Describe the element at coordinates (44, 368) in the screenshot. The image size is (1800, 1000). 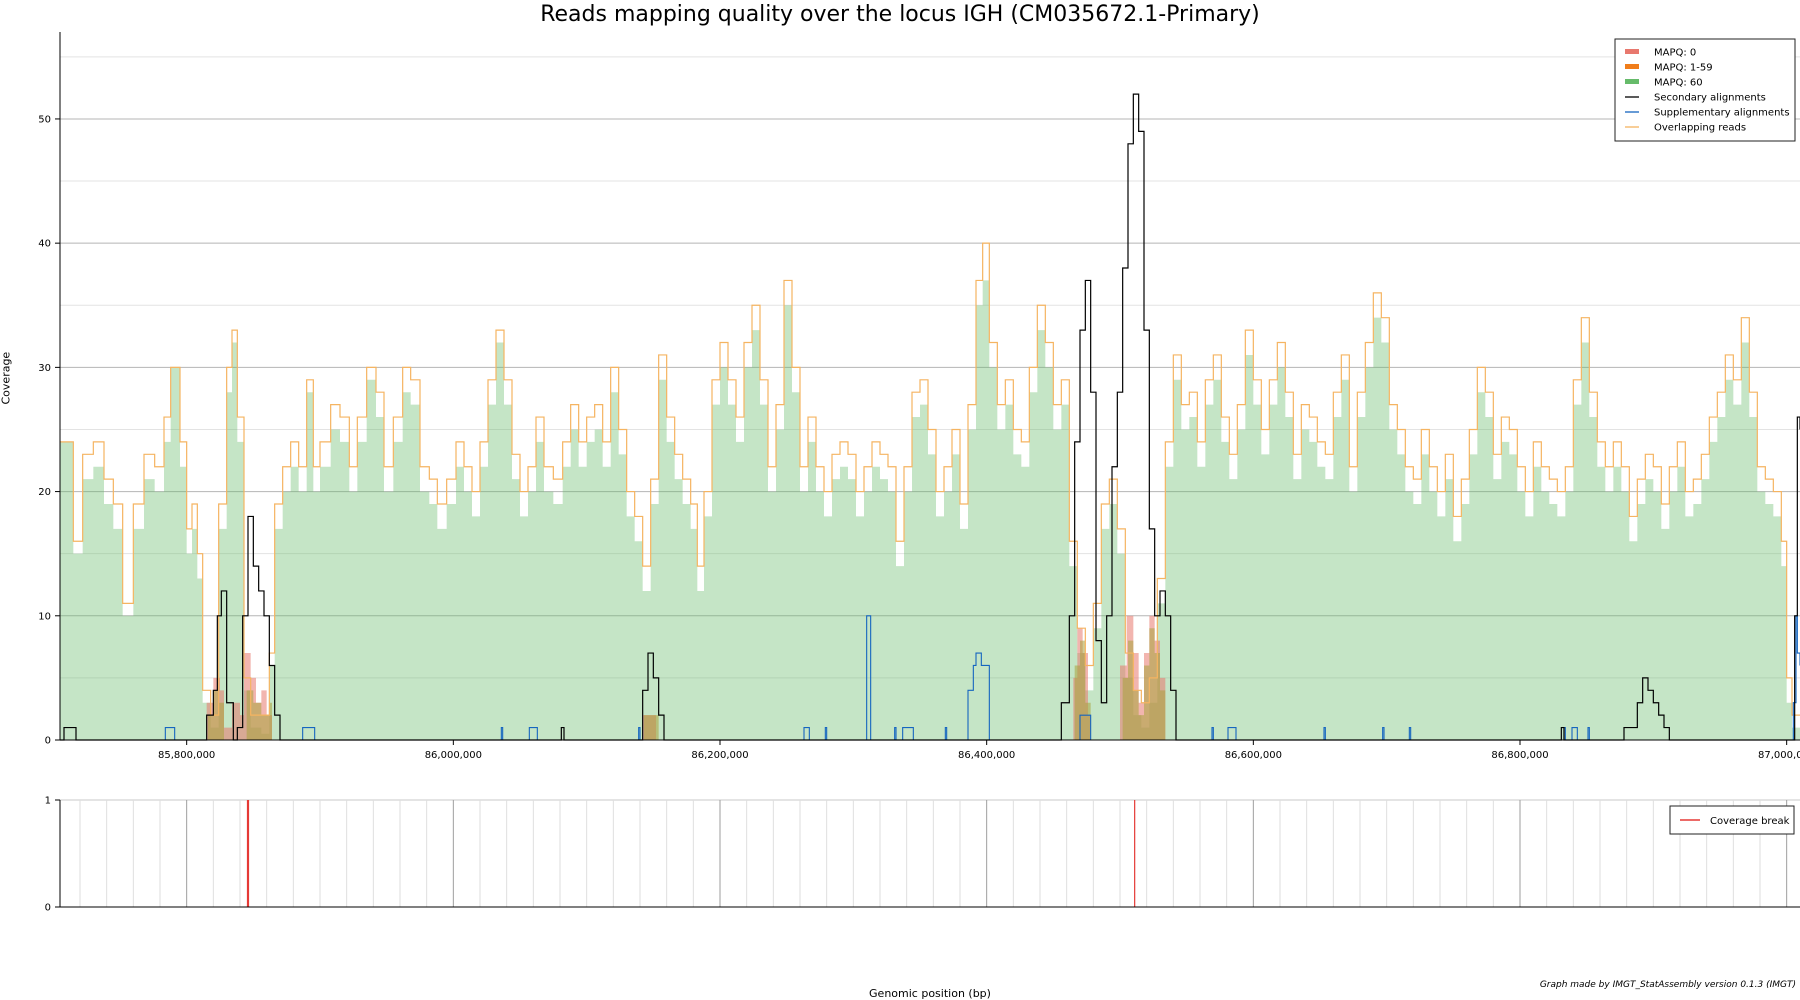
I see `y-tick-label: 30` at that location.